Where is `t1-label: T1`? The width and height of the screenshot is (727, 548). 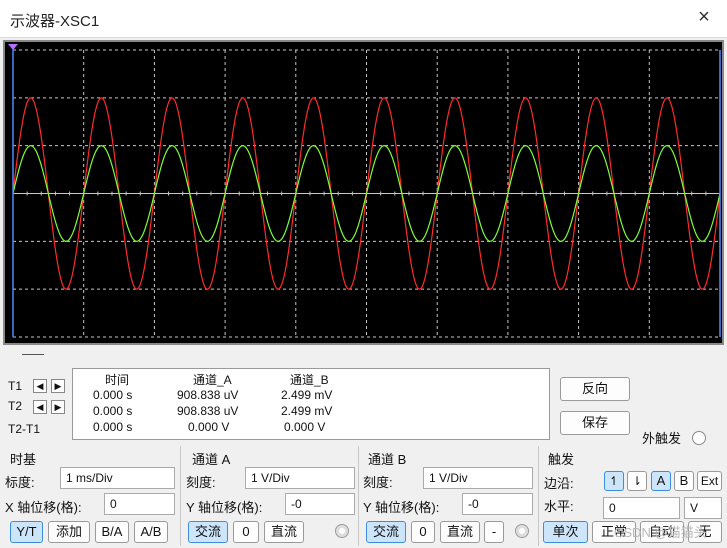
t1-label: T1 is located at coordinates (15, 386).